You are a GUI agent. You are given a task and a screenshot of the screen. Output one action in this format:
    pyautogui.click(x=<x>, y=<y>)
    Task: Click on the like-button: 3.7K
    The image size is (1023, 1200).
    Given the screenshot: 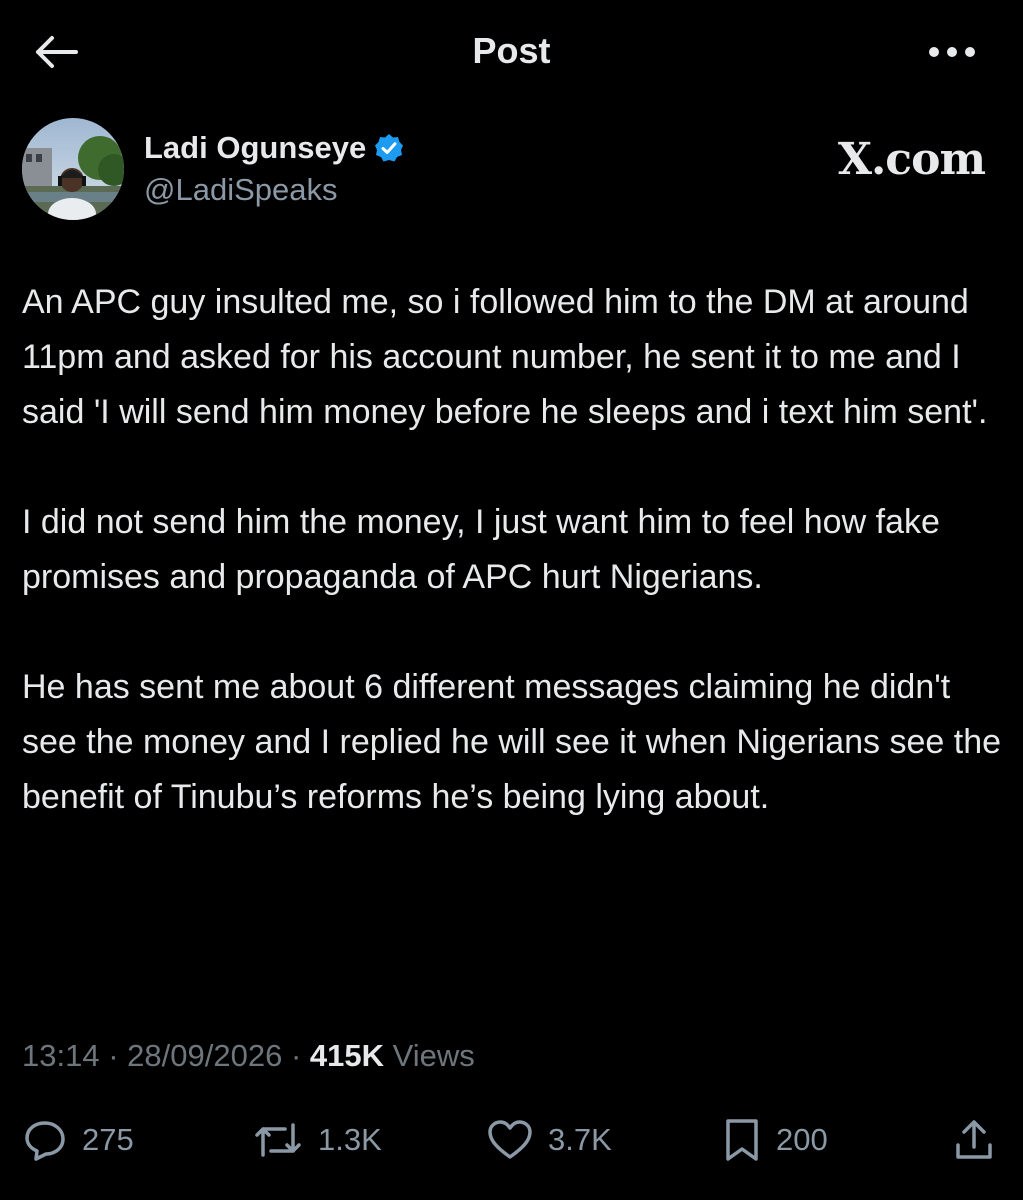 What is the action you would take?
    pyautogui.click(x=549, y=1140)
    